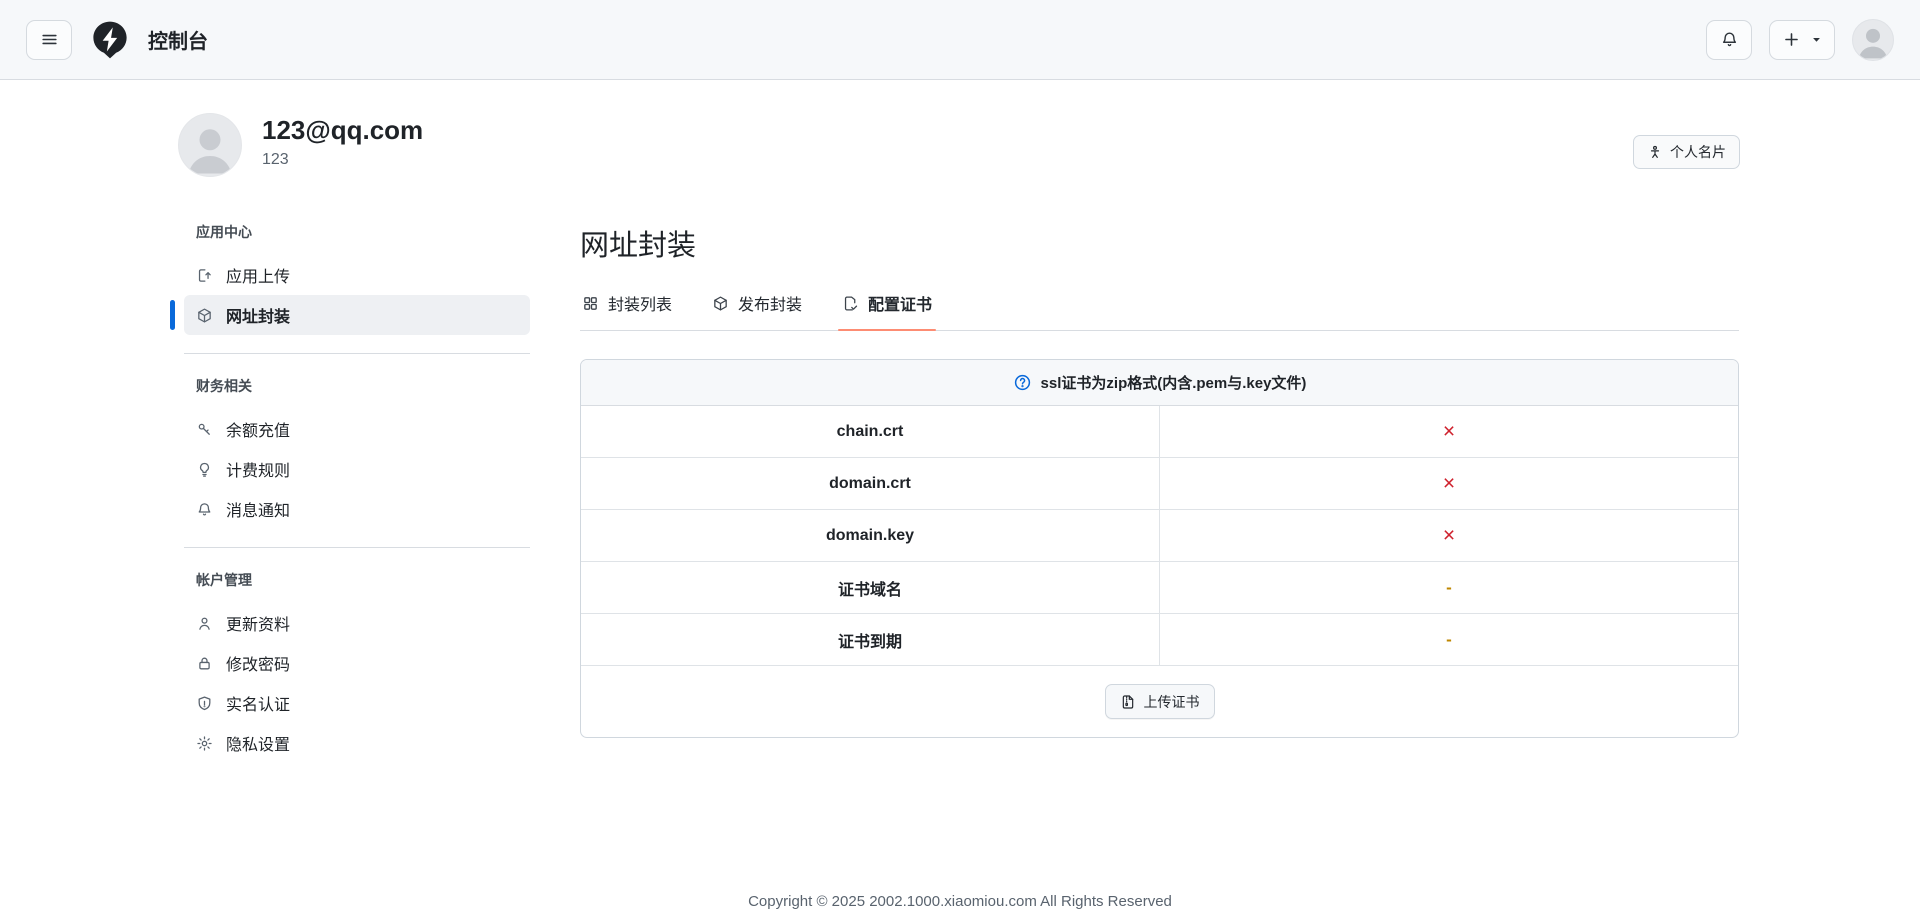 This screenshot has width=1920, height=916. What do you see at coordinates (275, 159) in the screenshot?
I see `profile-username: 123` at bounding box center [275, 159].